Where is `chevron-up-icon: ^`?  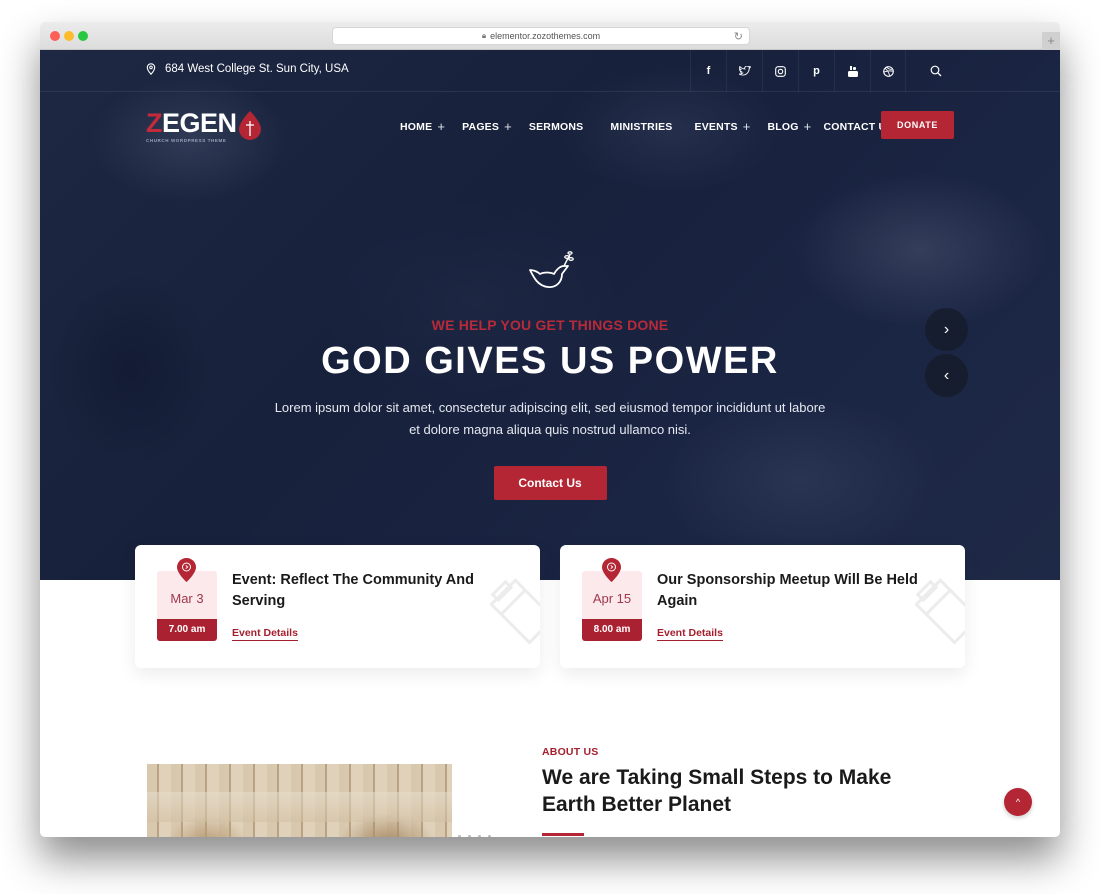 chevron-up-icon: ^ is located at coordinates (1018, 802).